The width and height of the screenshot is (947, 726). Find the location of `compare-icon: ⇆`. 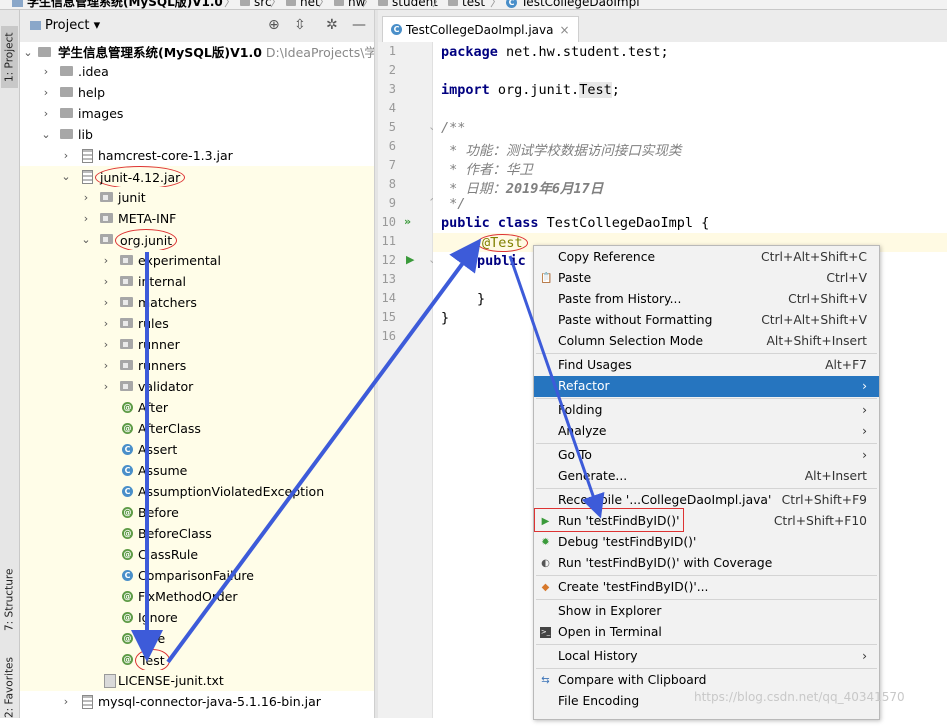

compare-icon: ⇆ is located at coordinates (545, 680).